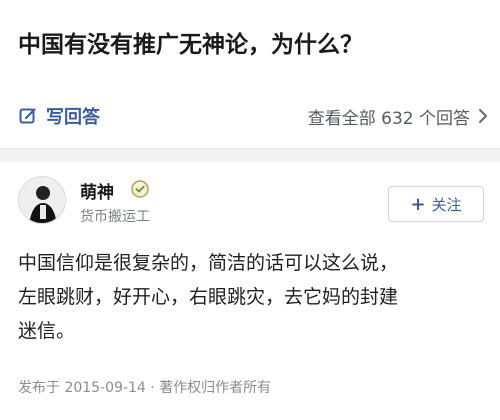 This screenshot has height=420, width=500. What do you see at coordinates (208, 297) in the screenshot?
I see `answer-line-2: 左眼跳财，好开心，右眼跳灾，去它妈的封建` at bounding box center [208, 297].